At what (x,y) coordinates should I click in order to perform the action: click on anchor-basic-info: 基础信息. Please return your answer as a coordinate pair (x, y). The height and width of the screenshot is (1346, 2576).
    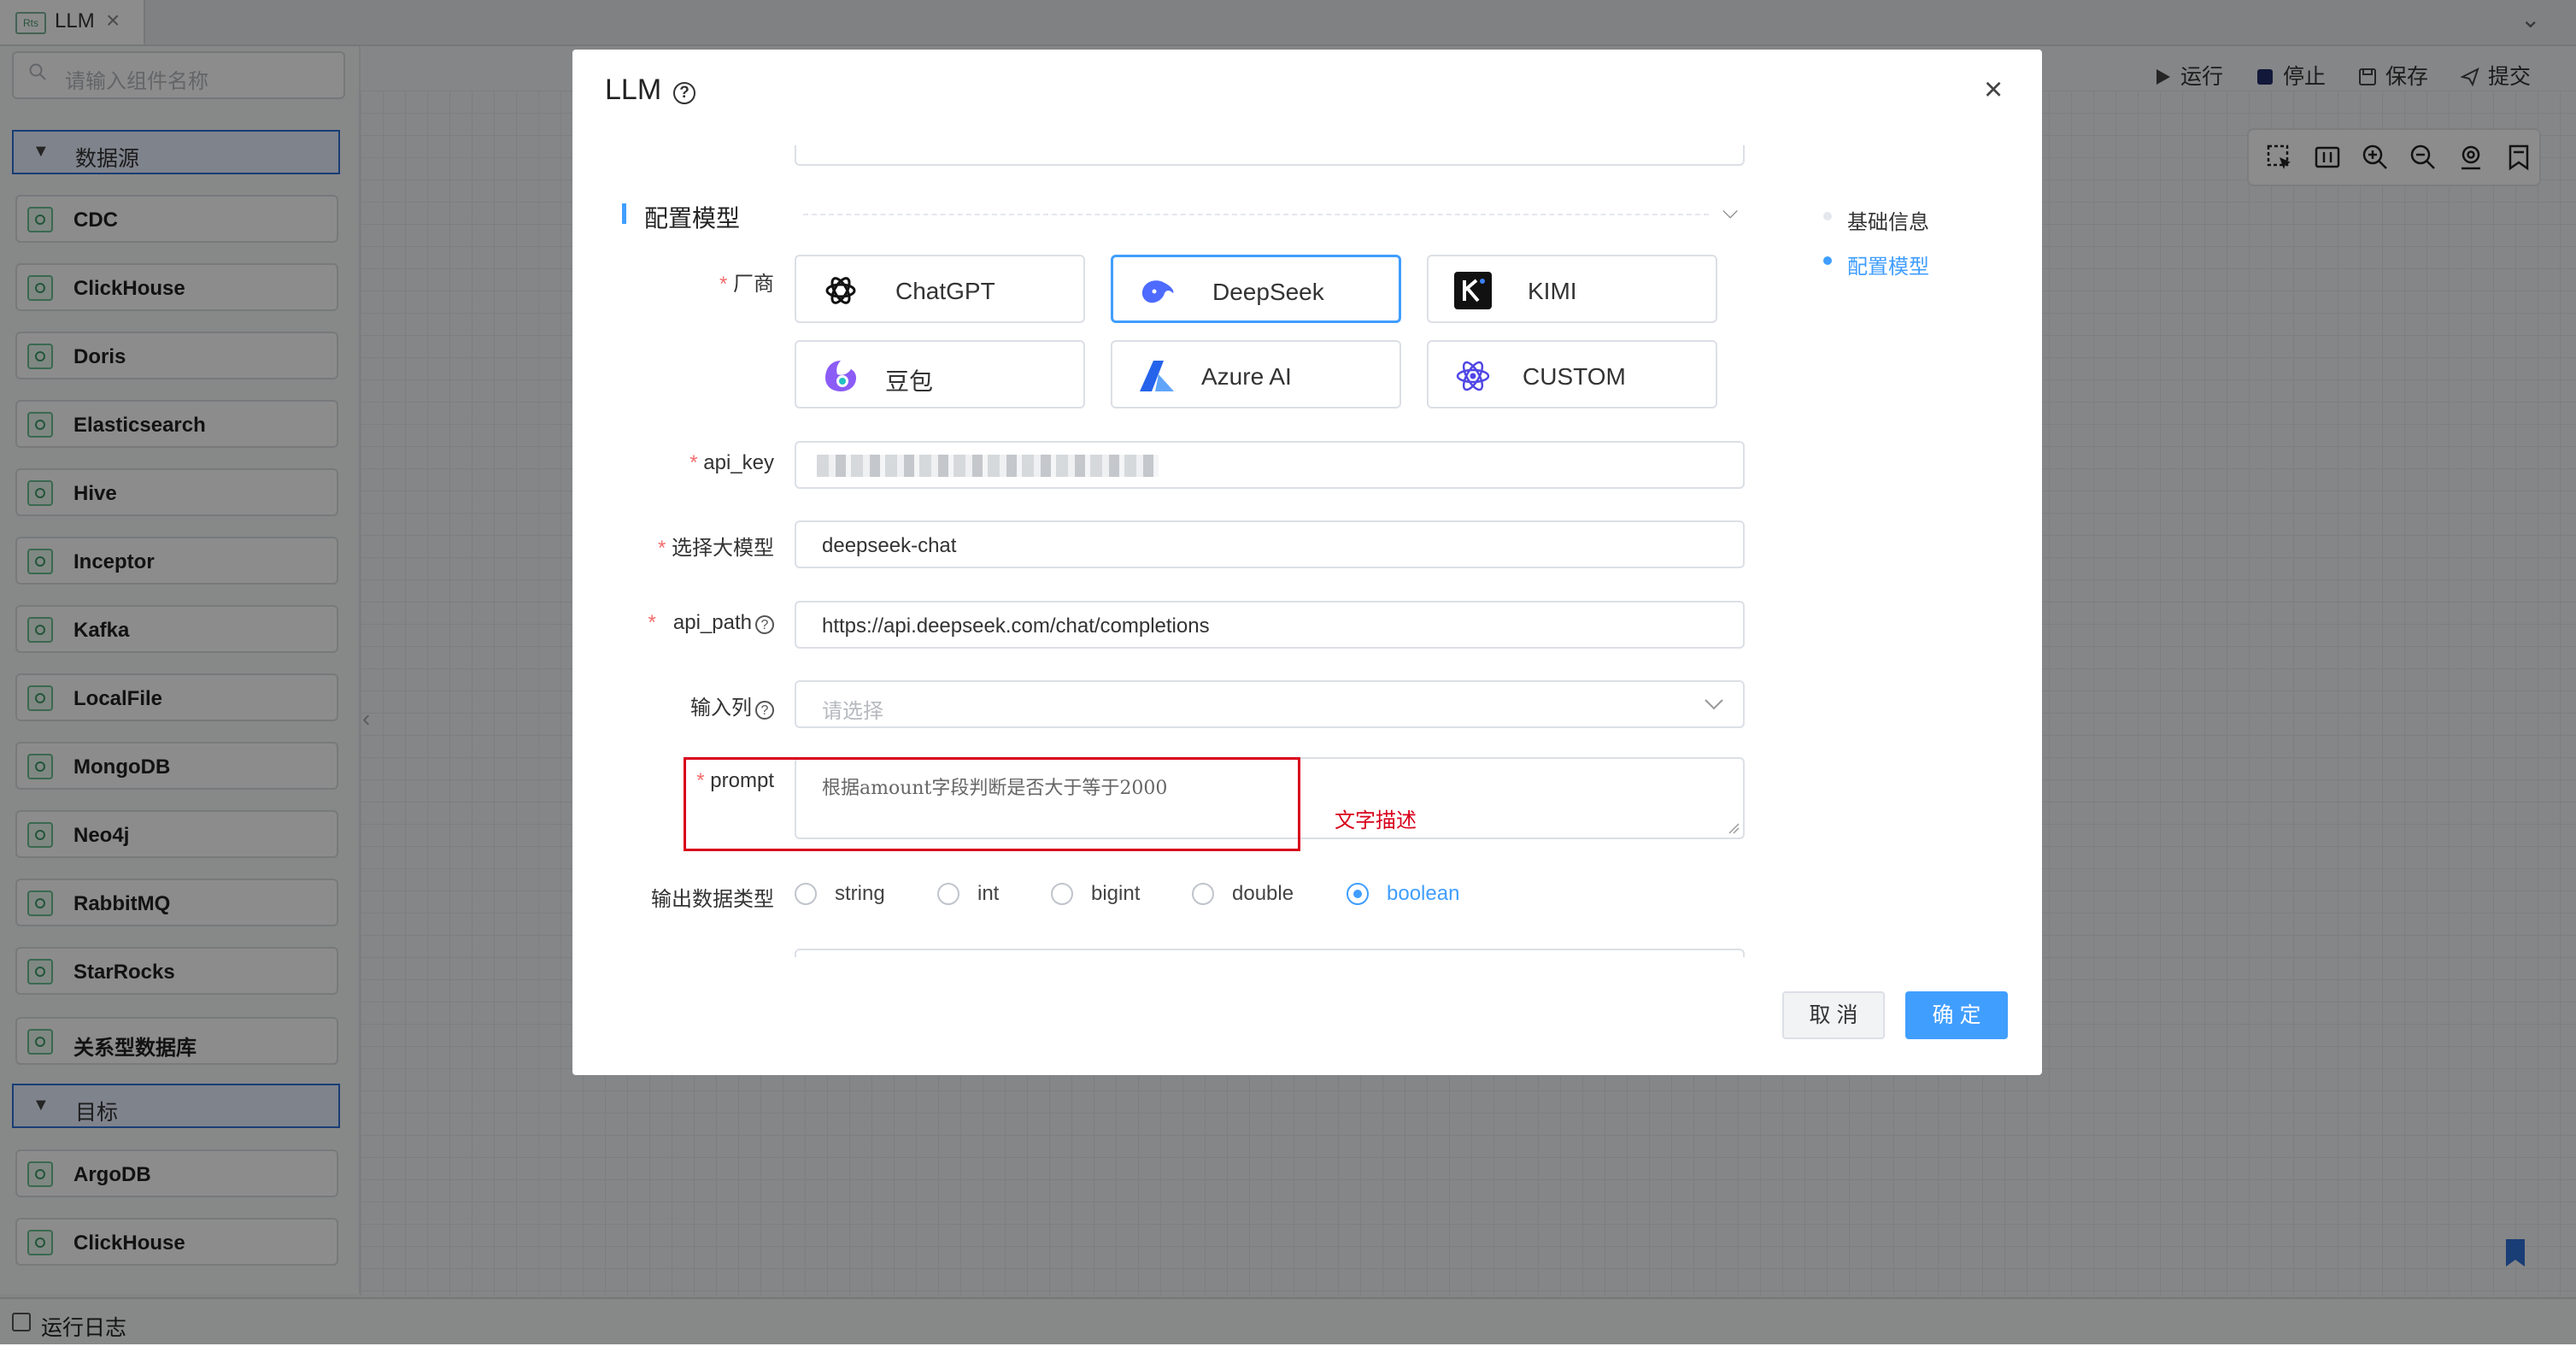
    Looking at the image, I should click on (1888, 220).